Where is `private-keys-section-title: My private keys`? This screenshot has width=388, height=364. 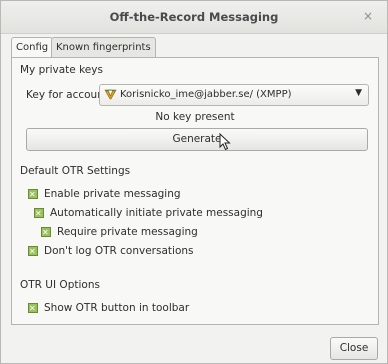
private-keys-section-title: My private keys is located at coordinates (61, 70).